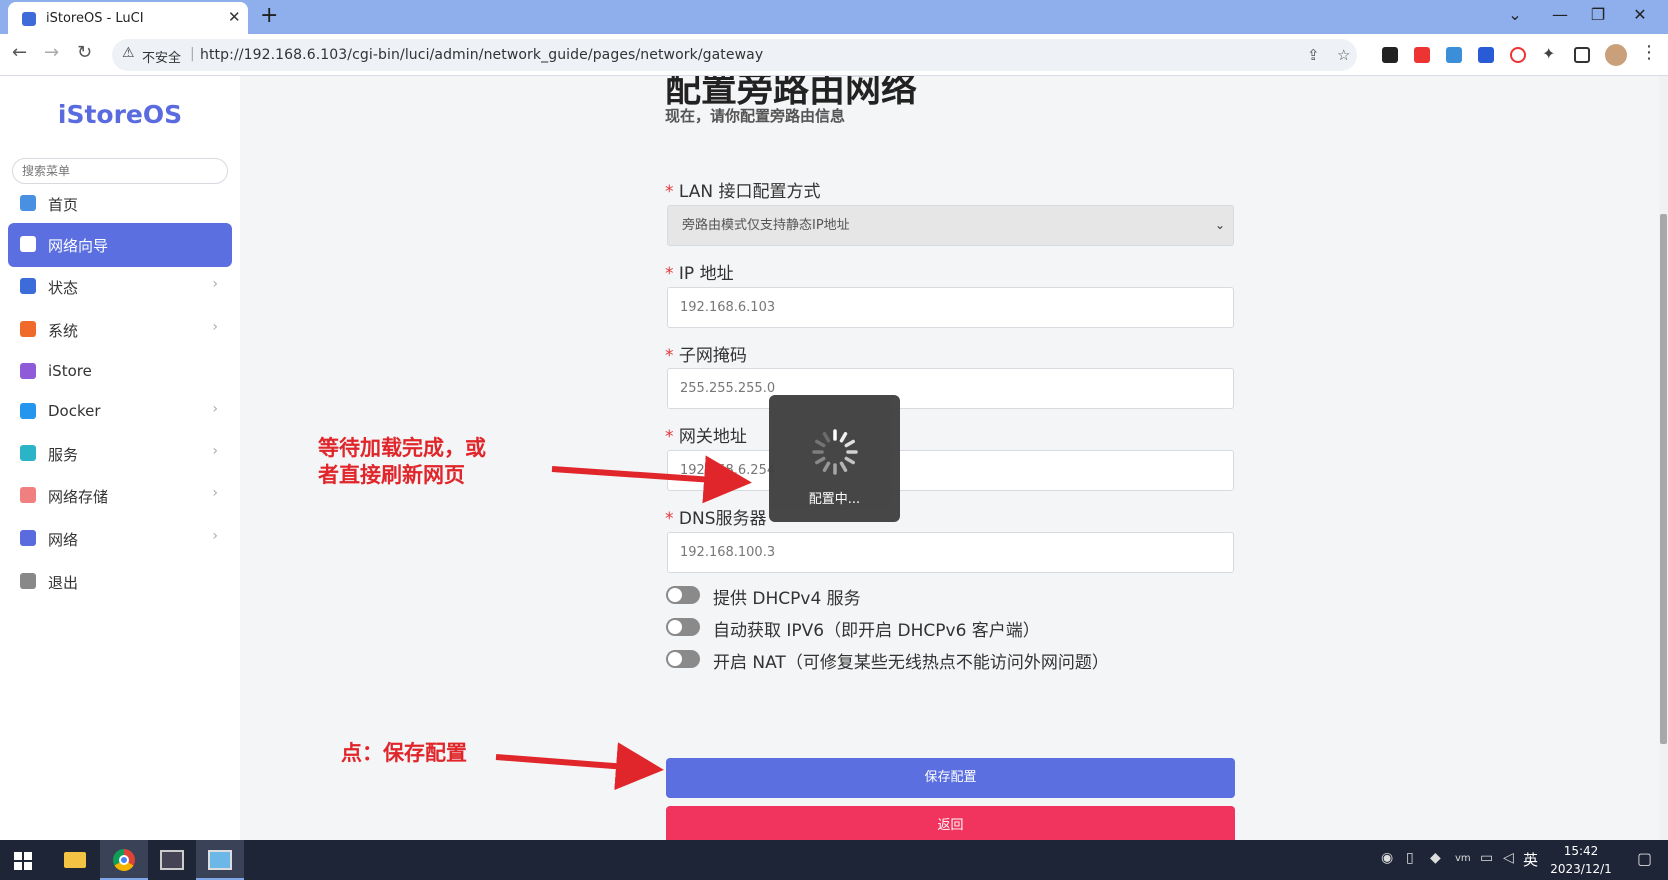 The image size is (1668, 880). Describe the element at coordinates (1410, 858) in the screenshot. I see `usb-tray-icon: ▯` at that location.